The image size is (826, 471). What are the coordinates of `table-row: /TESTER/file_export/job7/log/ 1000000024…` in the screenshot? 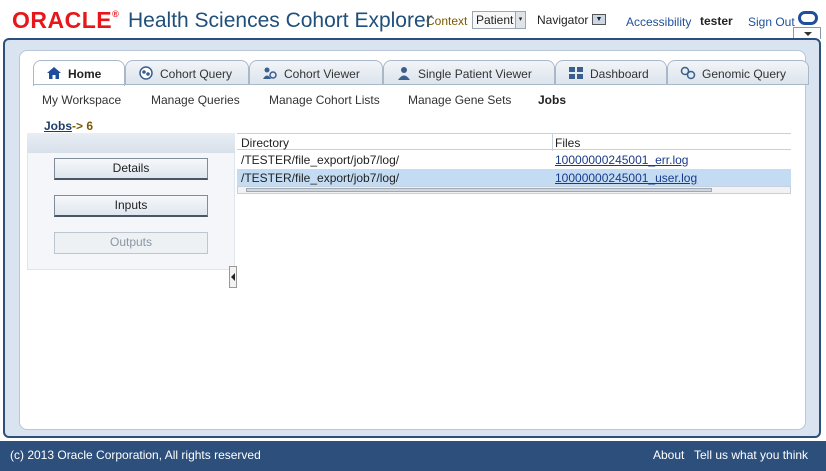 It's located at (514, 159).